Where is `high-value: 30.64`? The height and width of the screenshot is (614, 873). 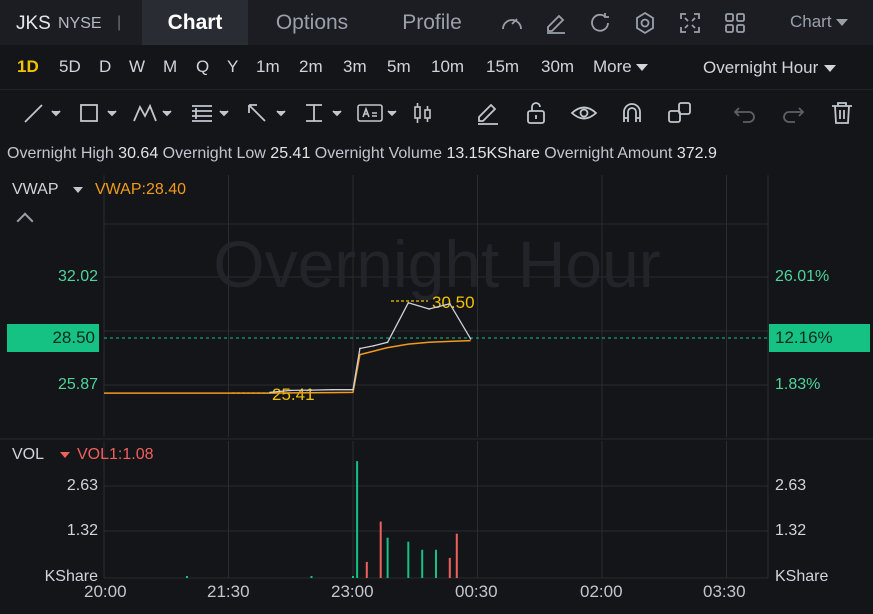
high-value: 30.64 is located at coordinates (138, 153).